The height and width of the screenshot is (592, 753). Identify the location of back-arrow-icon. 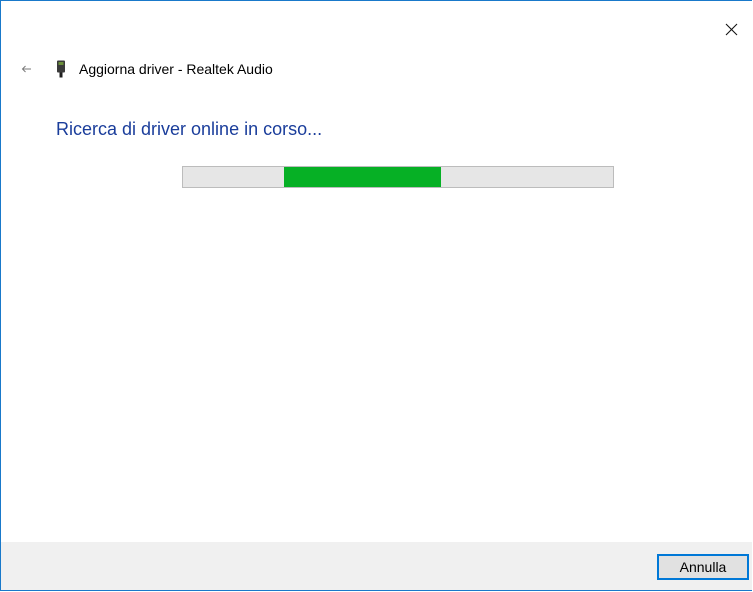
(26, 69).